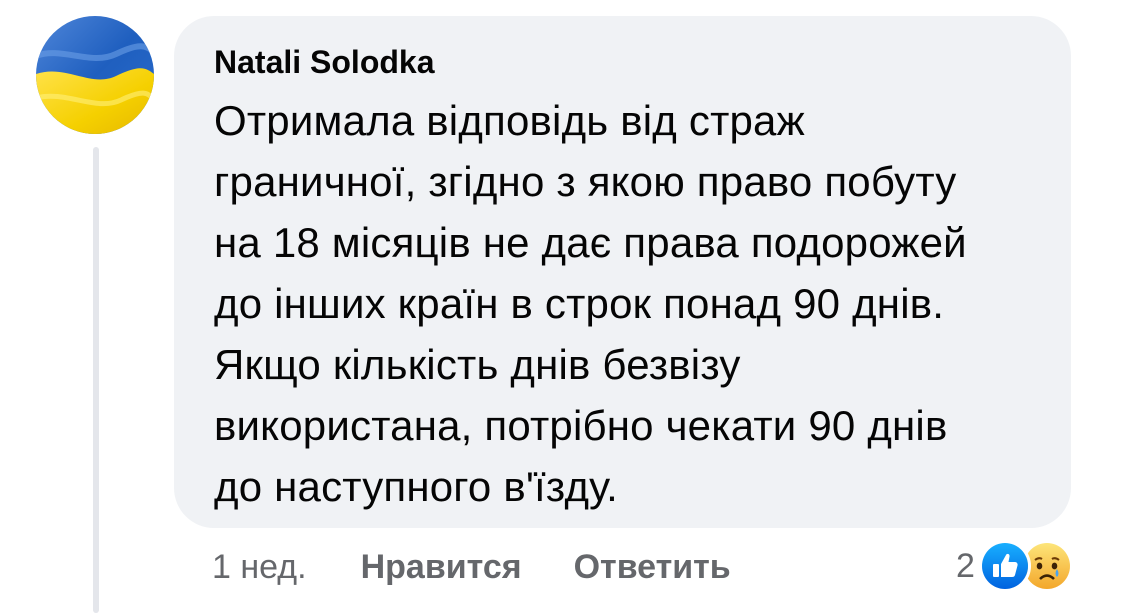 The height and width of the screenshot is (613, 1125). I want to click on comment-author: Natali Solodka, so click(622, 62).